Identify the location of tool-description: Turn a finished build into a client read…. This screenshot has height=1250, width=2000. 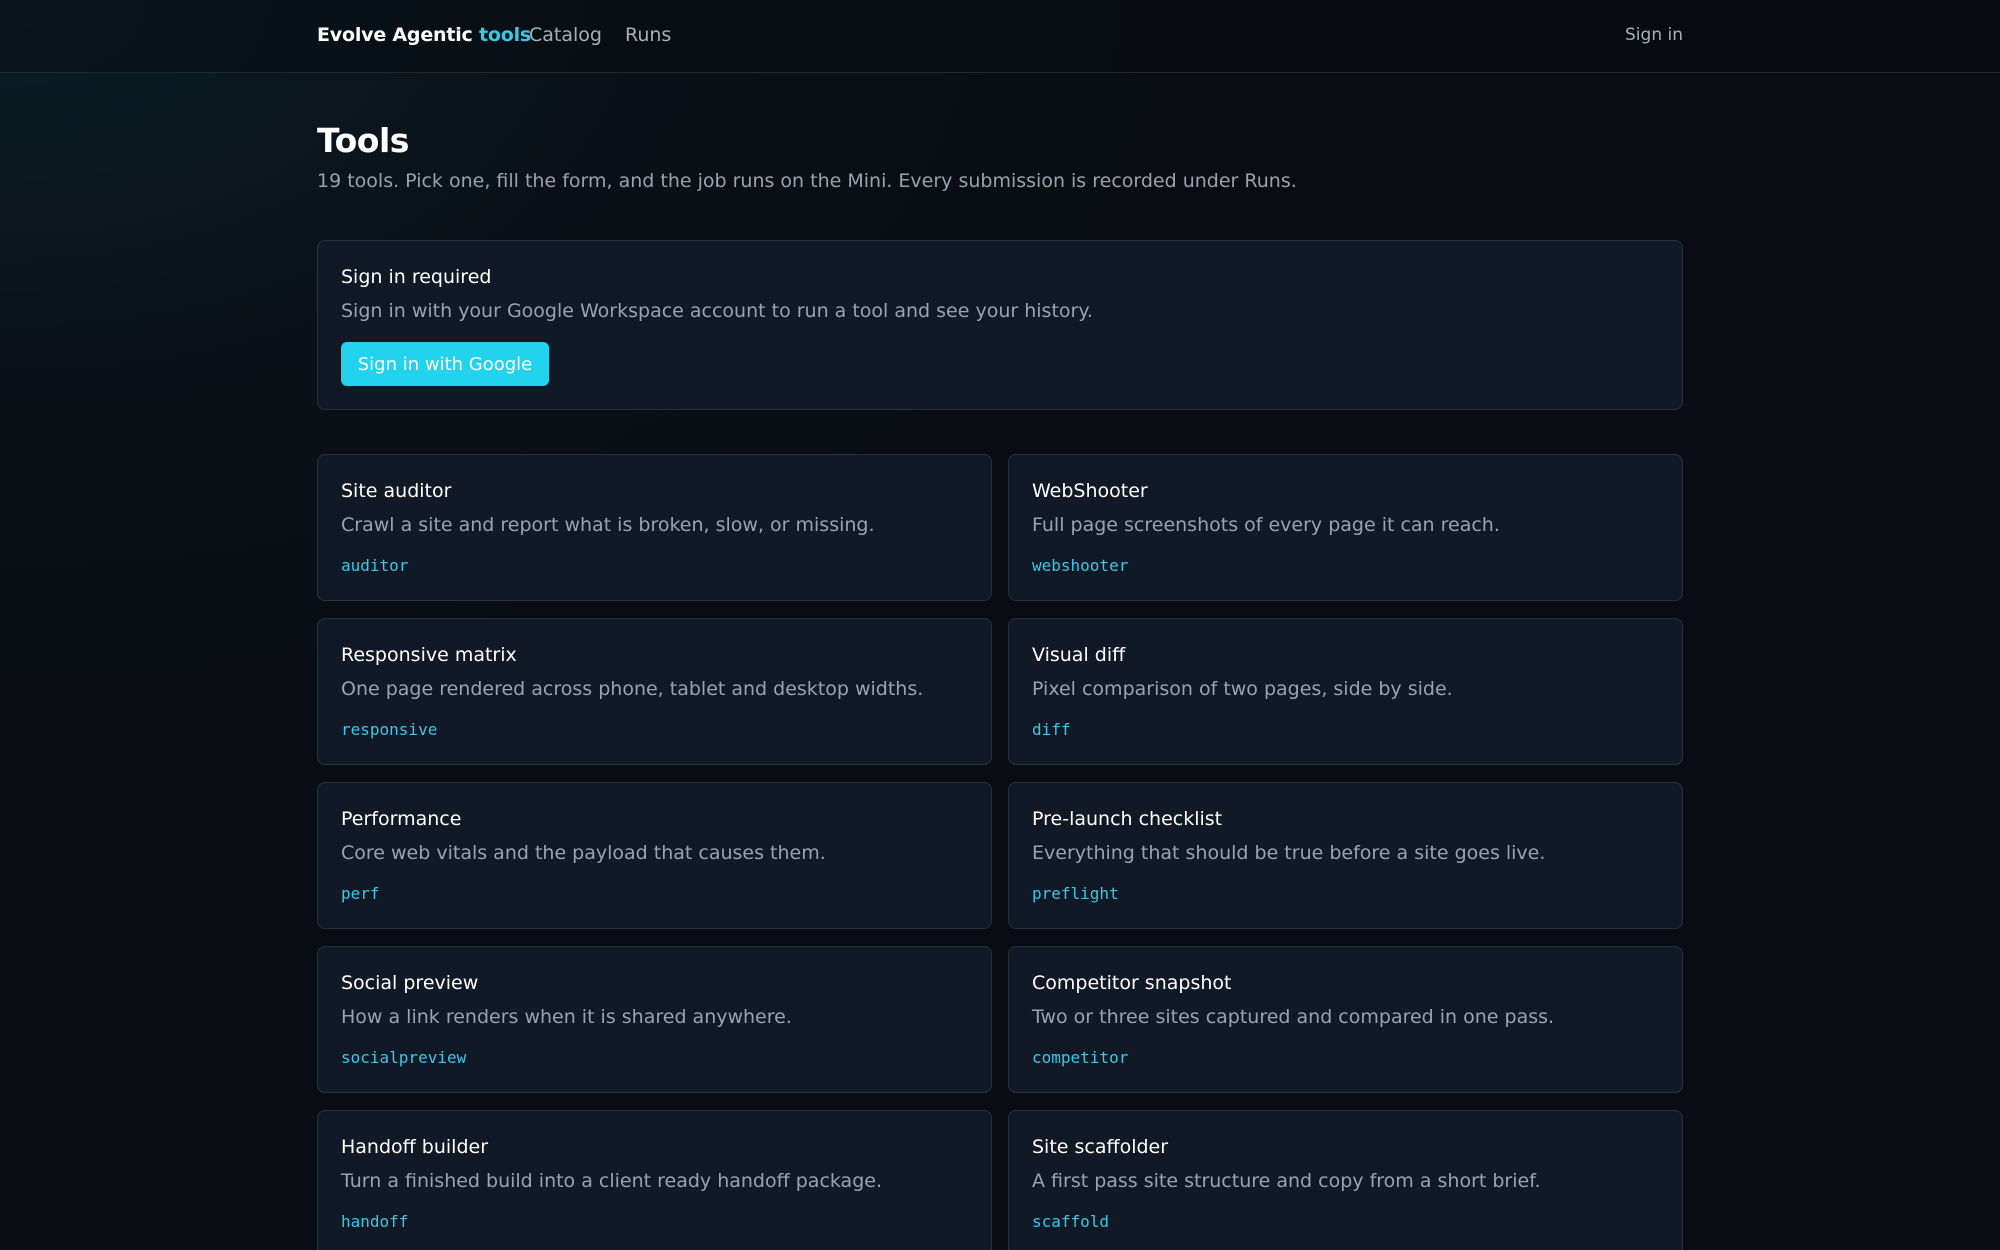
(611, 1181).